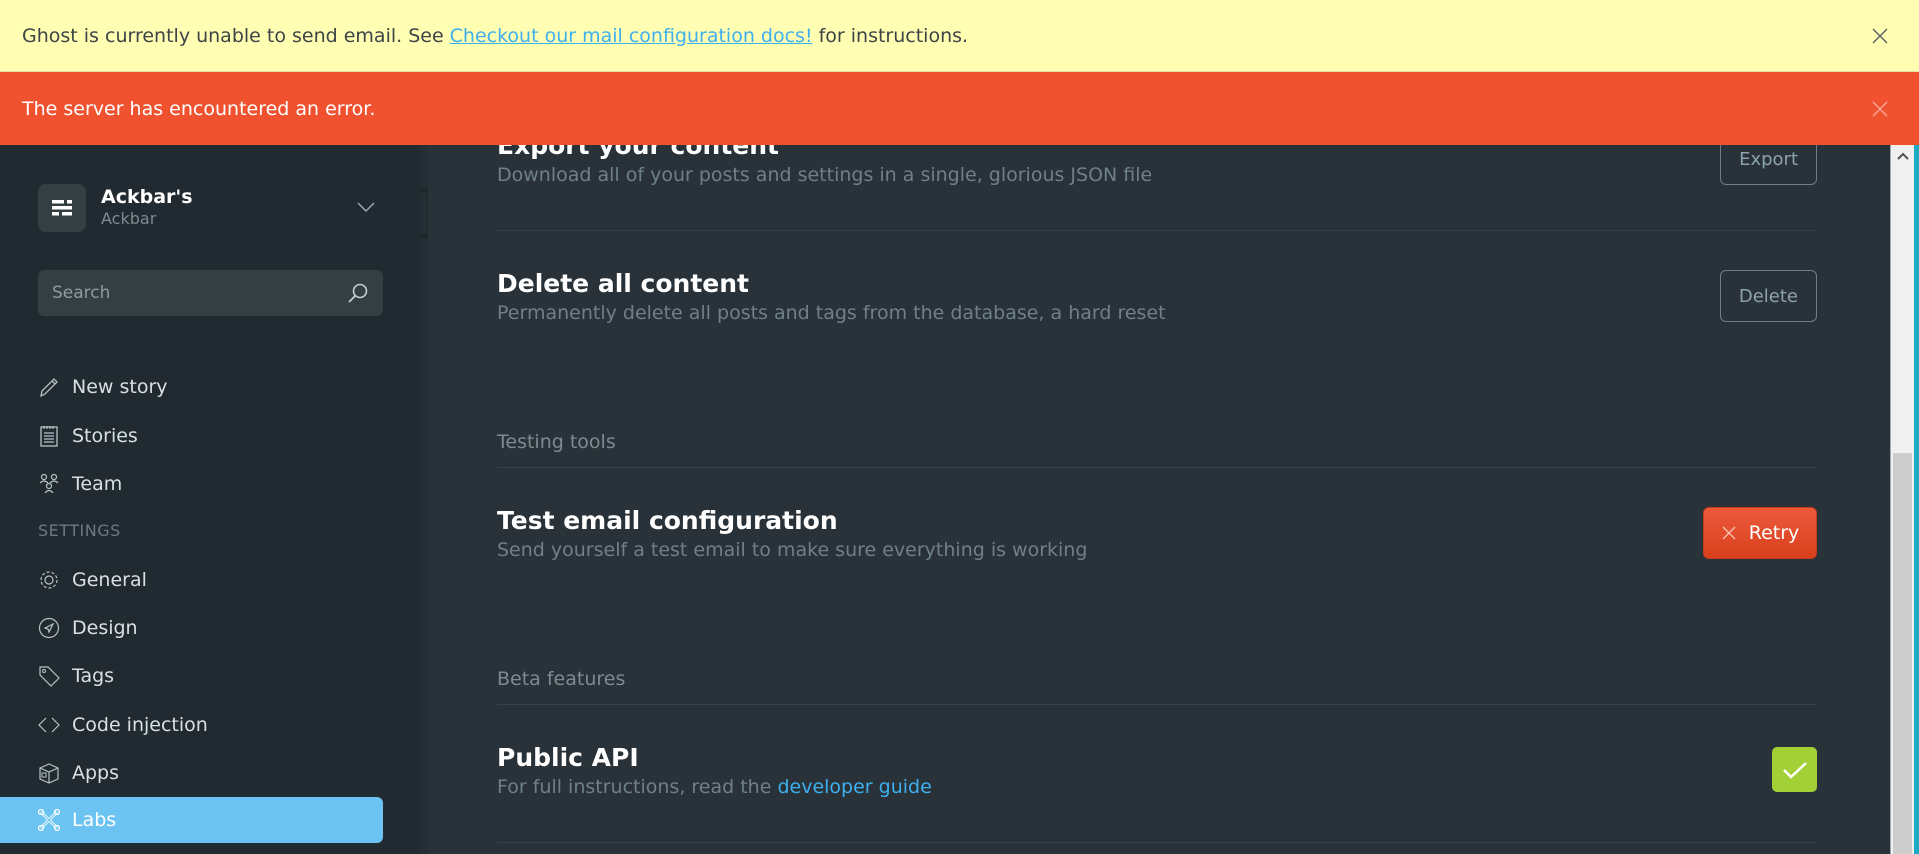  What do you see at coordinates (49, 628) in the screenshot?
I see `compass-icon` at bounding box center [49, 628].